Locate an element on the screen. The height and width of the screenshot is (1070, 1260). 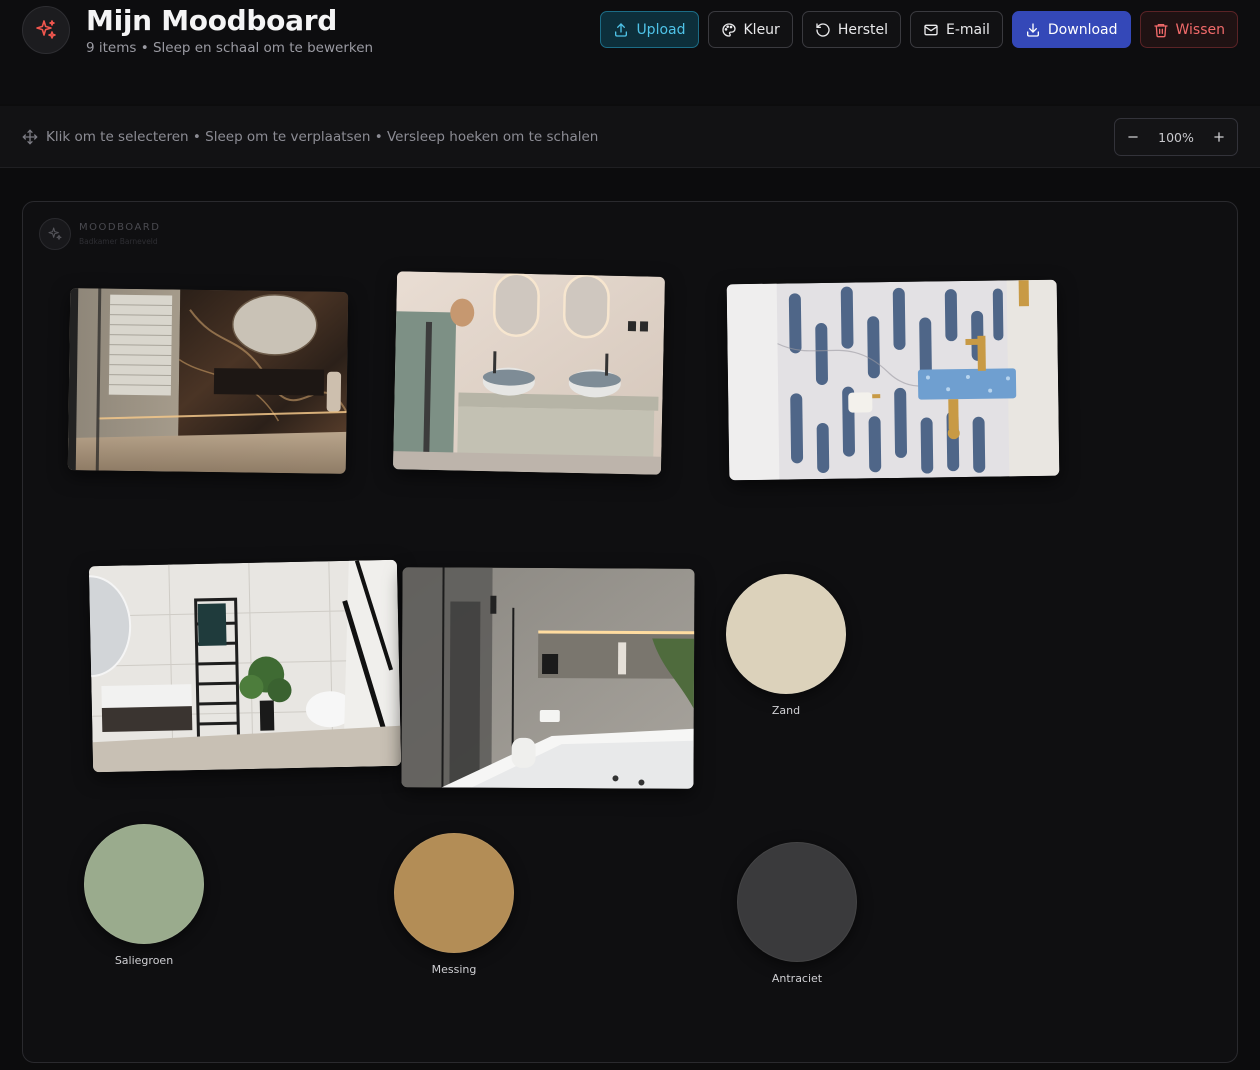
watermark-title: MOODBOARD is located at coordinates (120, 227).